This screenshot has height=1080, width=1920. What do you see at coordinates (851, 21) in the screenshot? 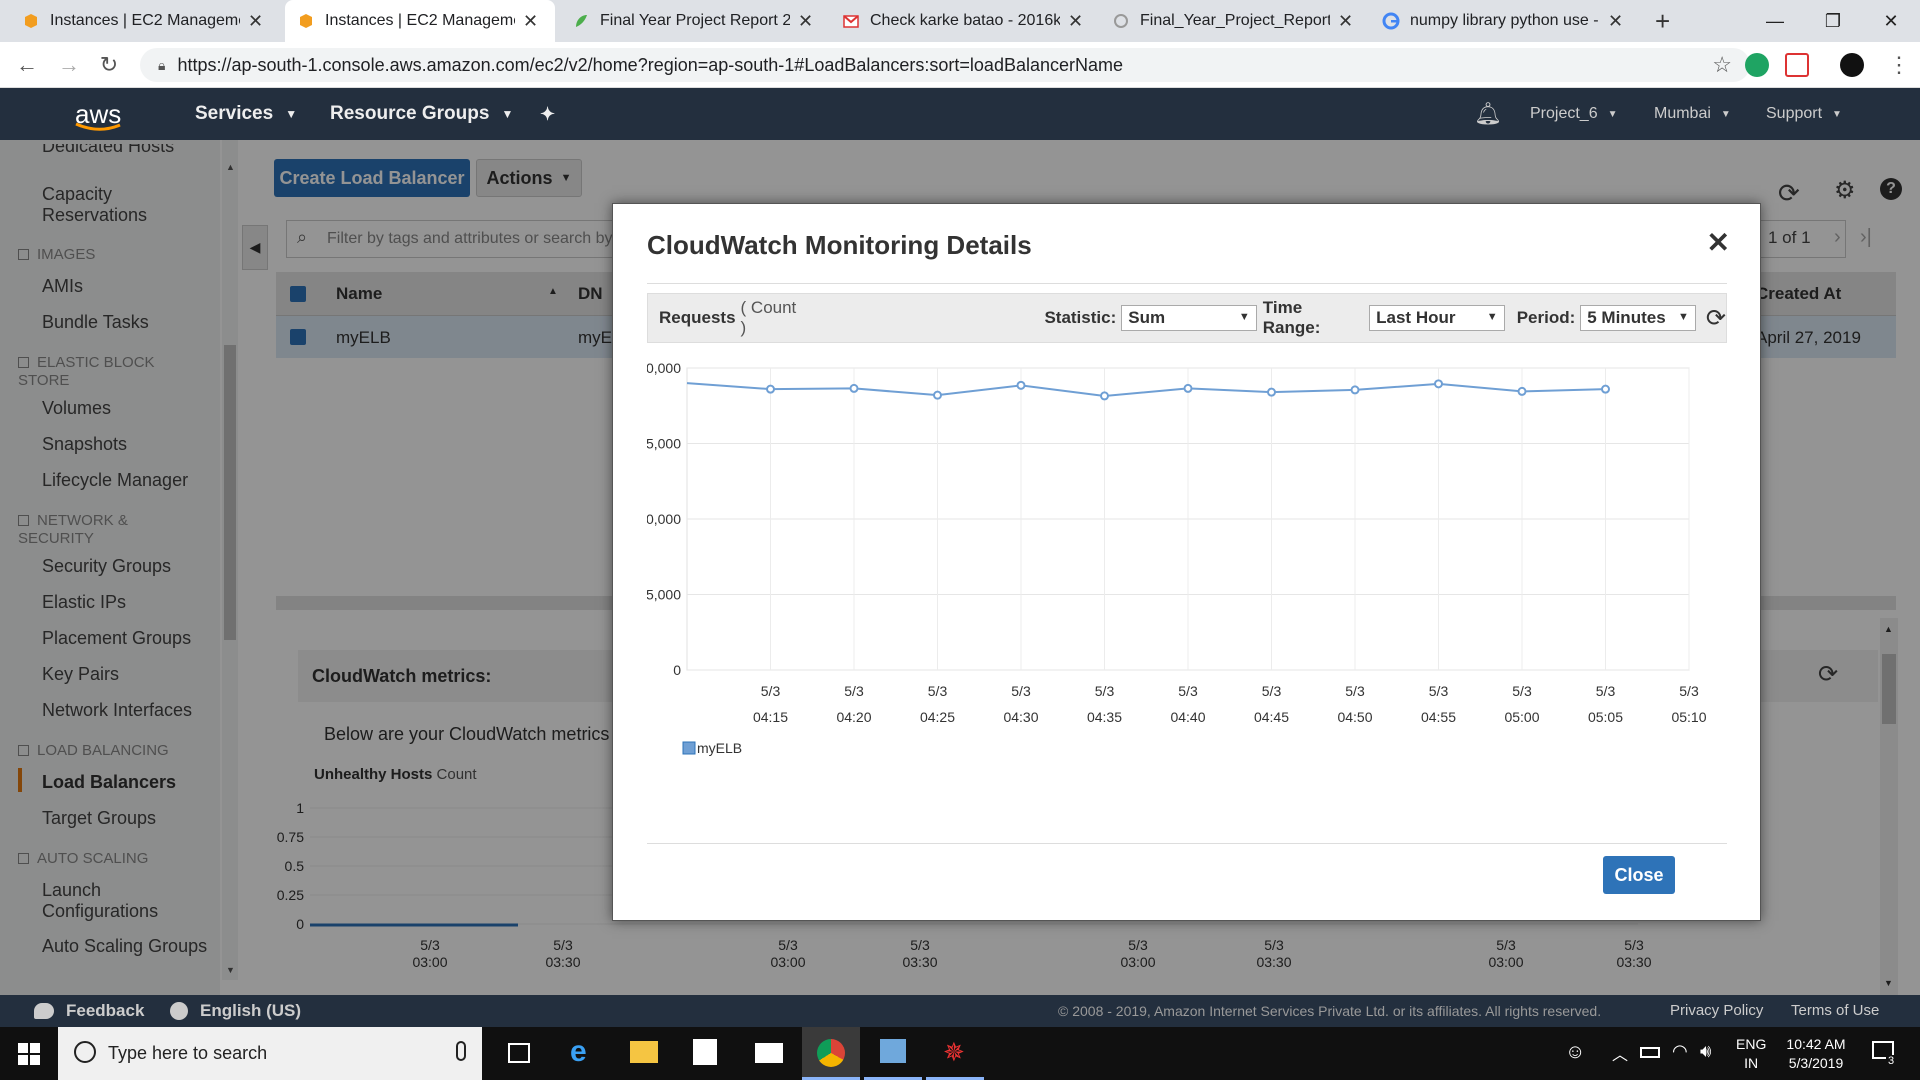
I see `gmail-favicon-icon` at bounding box center [851, 21].